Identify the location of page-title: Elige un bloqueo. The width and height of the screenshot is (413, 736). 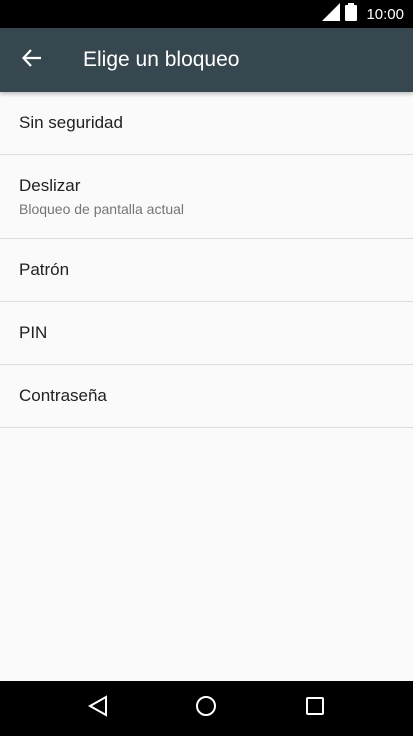
(161, 59).